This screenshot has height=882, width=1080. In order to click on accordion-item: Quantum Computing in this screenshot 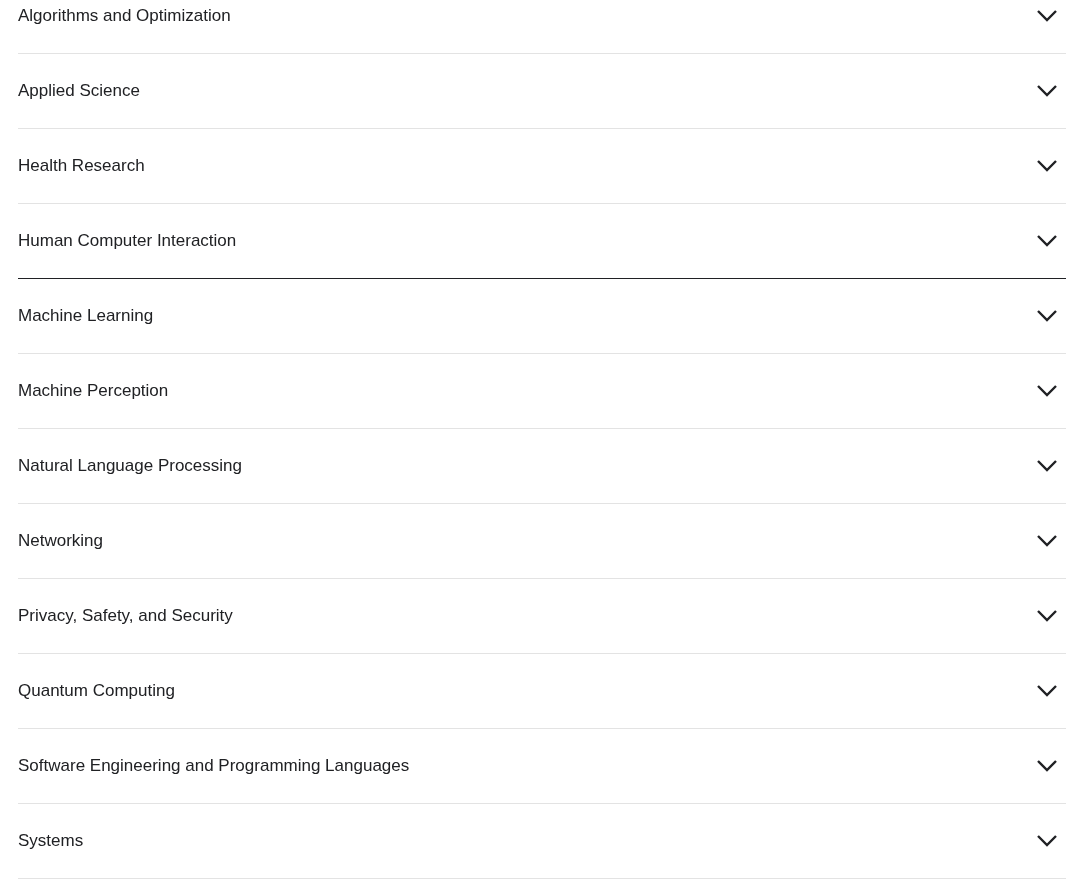, I will do `click(542, 691)`.